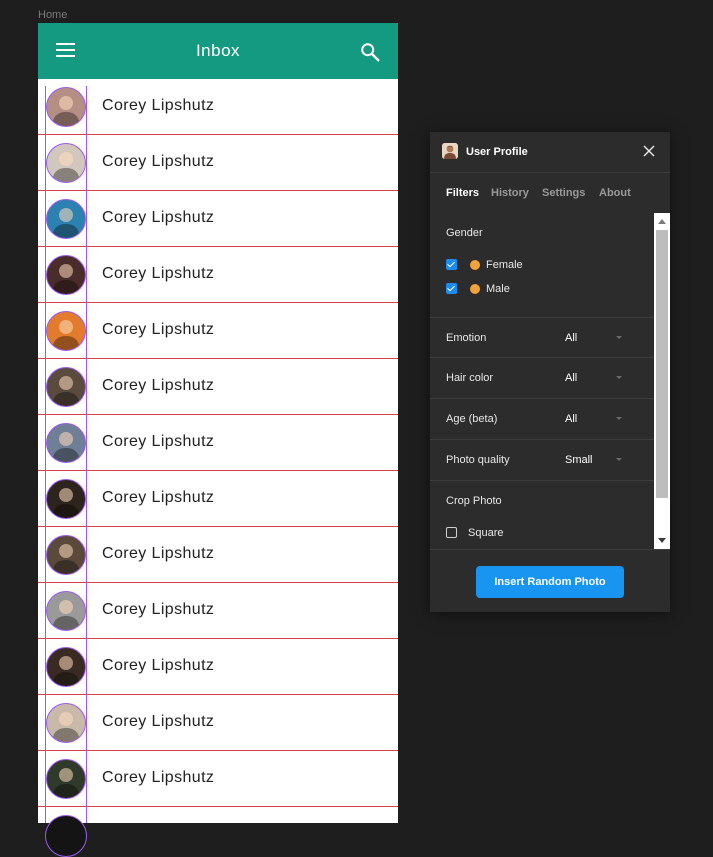 This screenshot has height=857, width=713. I want to click on hair-color-select: All, so click(594, 379).